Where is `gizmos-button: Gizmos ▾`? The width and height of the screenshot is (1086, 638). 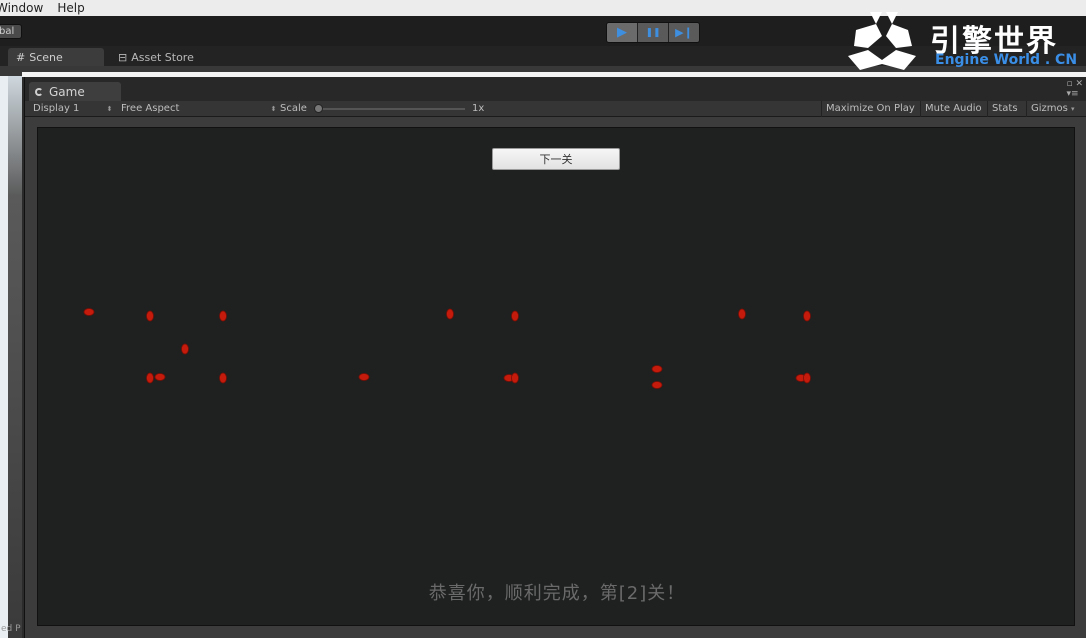 gizmos-button: Gizmos ▾ is located at coordinates (1052, 109).